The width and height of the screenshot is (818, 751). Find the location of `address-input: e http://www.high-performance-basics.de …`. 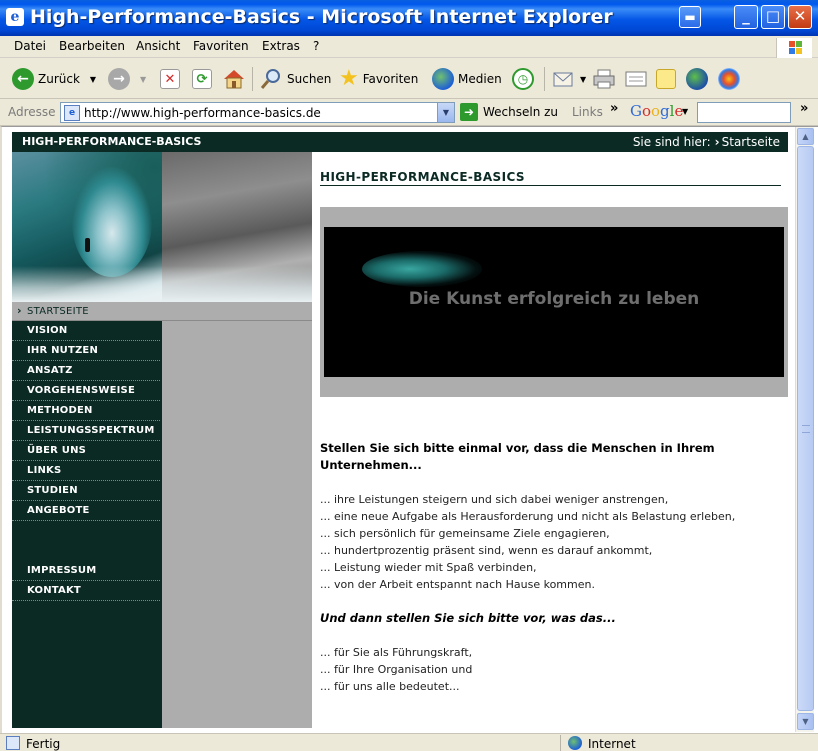

address-input: e http://www.high-performance-basics.de … is located at coordinates (257, 112).